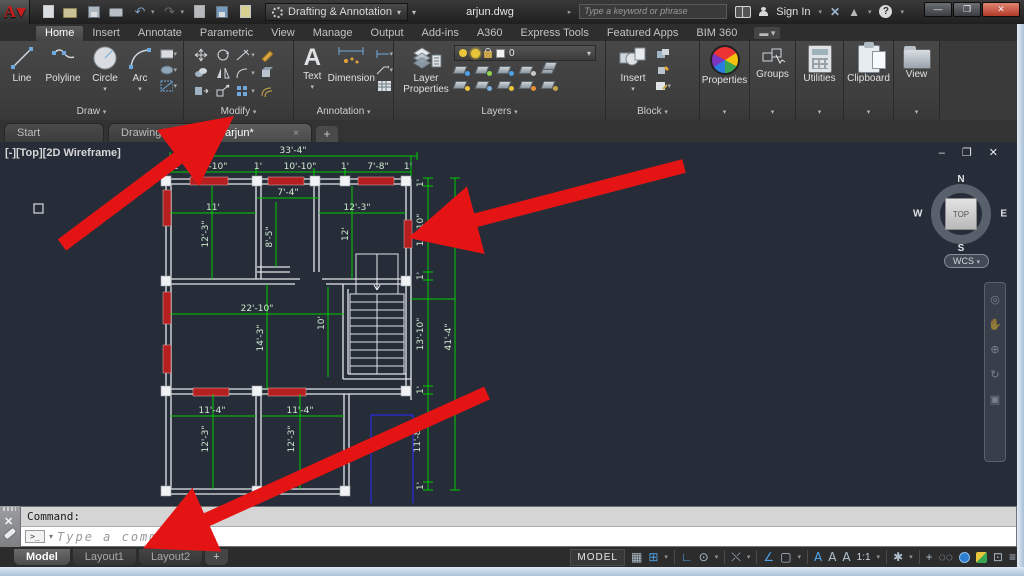 The image size is (1024, 576). Describe the element at coordinates (662, 69) in the screenshot. I see `create-block-icon` at that location.